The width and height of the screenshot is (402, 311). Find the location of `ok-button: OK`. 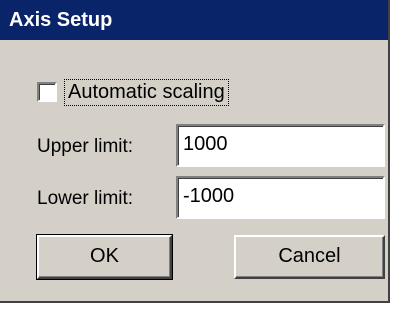

ok-button: OK is located at coordinates (104, 257).